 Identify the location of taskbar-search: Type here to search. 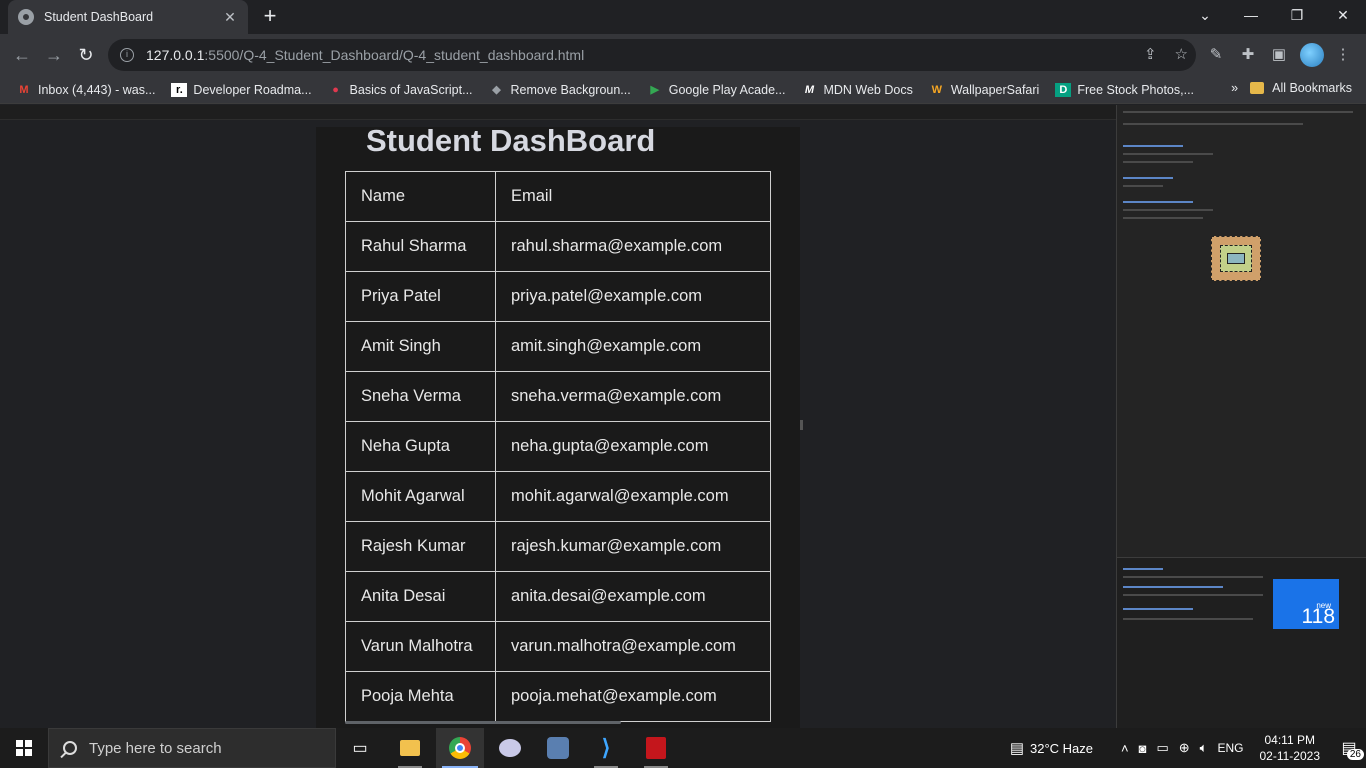
(192, 748).